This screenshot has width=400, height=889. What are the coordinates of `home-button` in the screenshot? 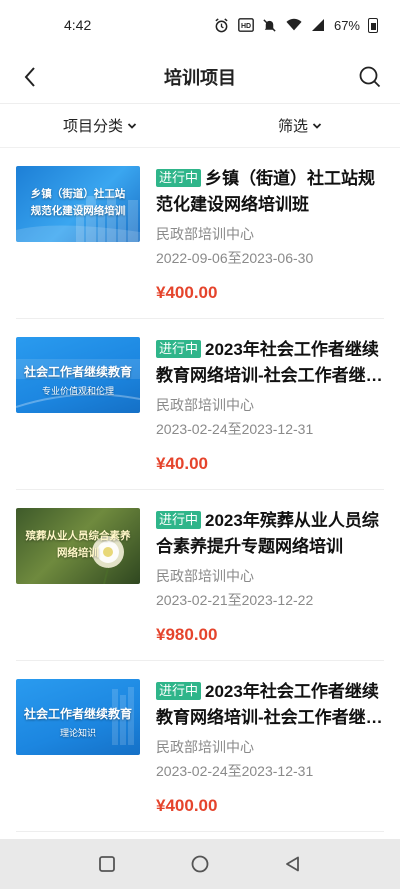 It's located at (200, 864).